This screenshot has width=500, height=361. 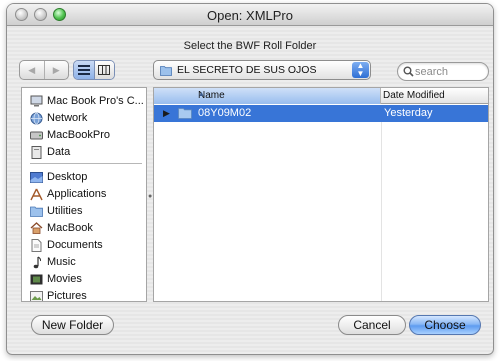 I want to click on sidebar-item-network: Network, so click(x=58, y=118).